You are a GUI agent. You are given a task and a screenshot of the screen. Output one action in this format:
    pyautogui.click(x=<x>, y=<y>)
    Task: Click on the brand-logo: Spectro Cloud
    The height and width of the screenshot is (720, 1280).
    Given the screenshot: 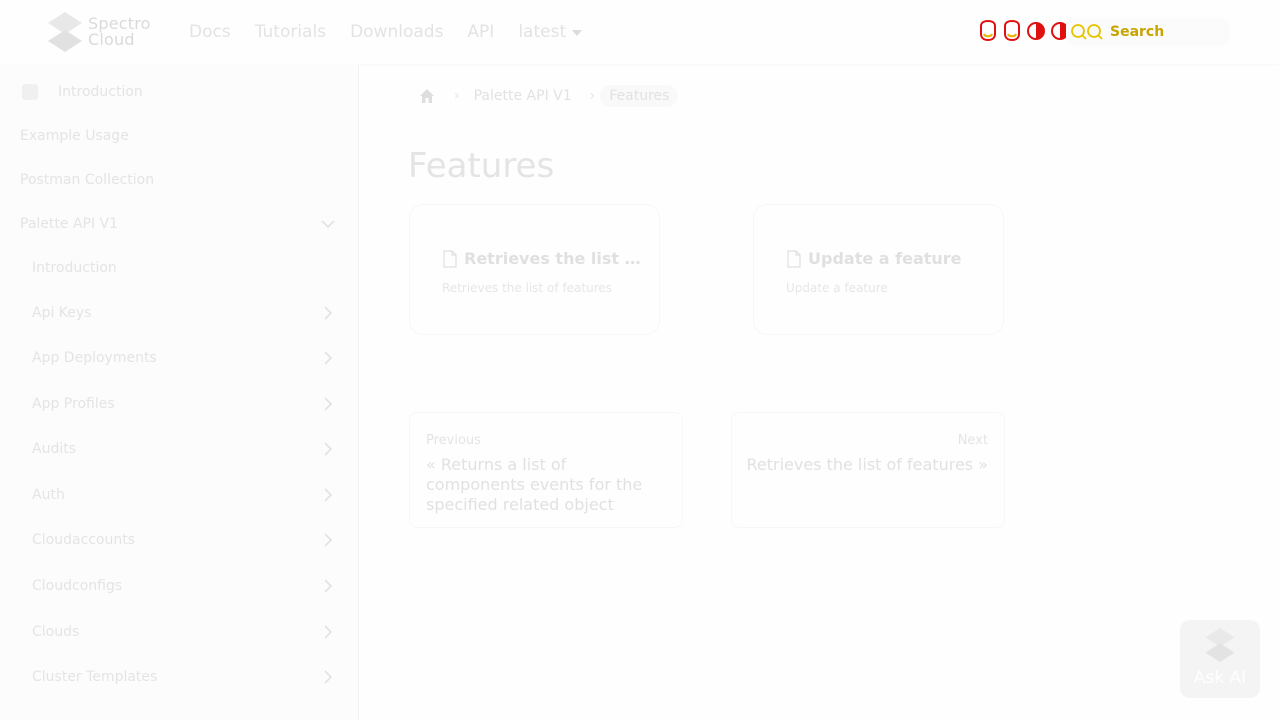 What is the action you would take?
    pyautogui.click(x=103, y=32)
    